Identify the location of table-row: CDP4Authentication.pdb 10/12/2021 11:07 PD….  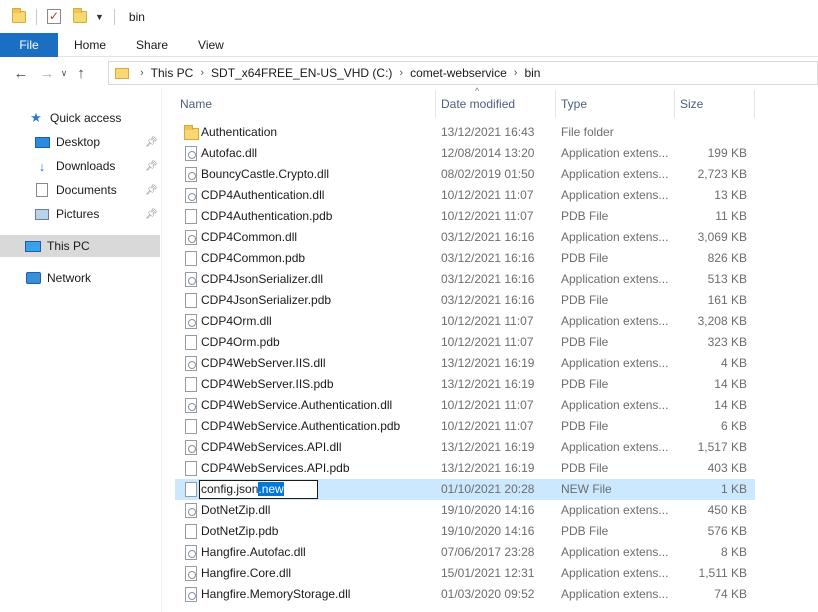
(465, 216).